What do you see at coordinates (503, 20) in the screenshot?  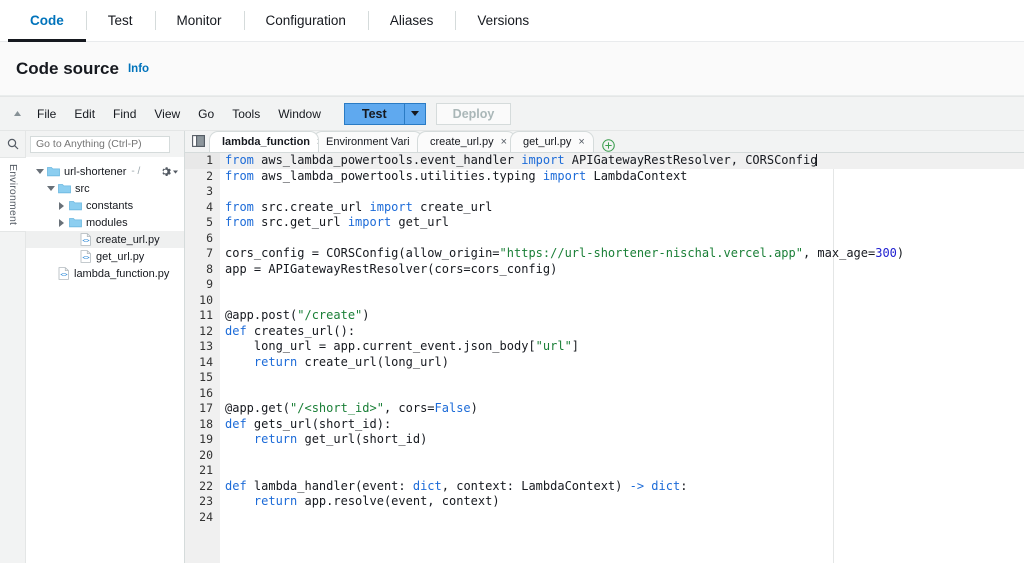 I see `tab-versions: Versions` at bounding box center [503, 20].